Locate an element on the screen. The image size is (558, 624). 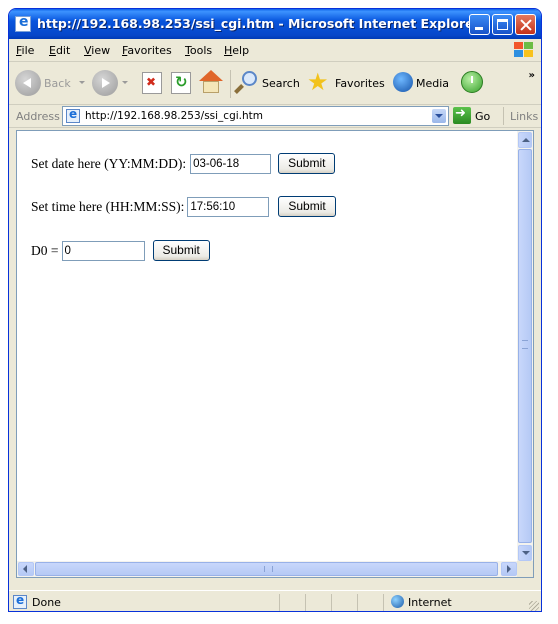
standard-toolbar: Back Search ★ Favorites Media » is located at coordinates (275, 83).